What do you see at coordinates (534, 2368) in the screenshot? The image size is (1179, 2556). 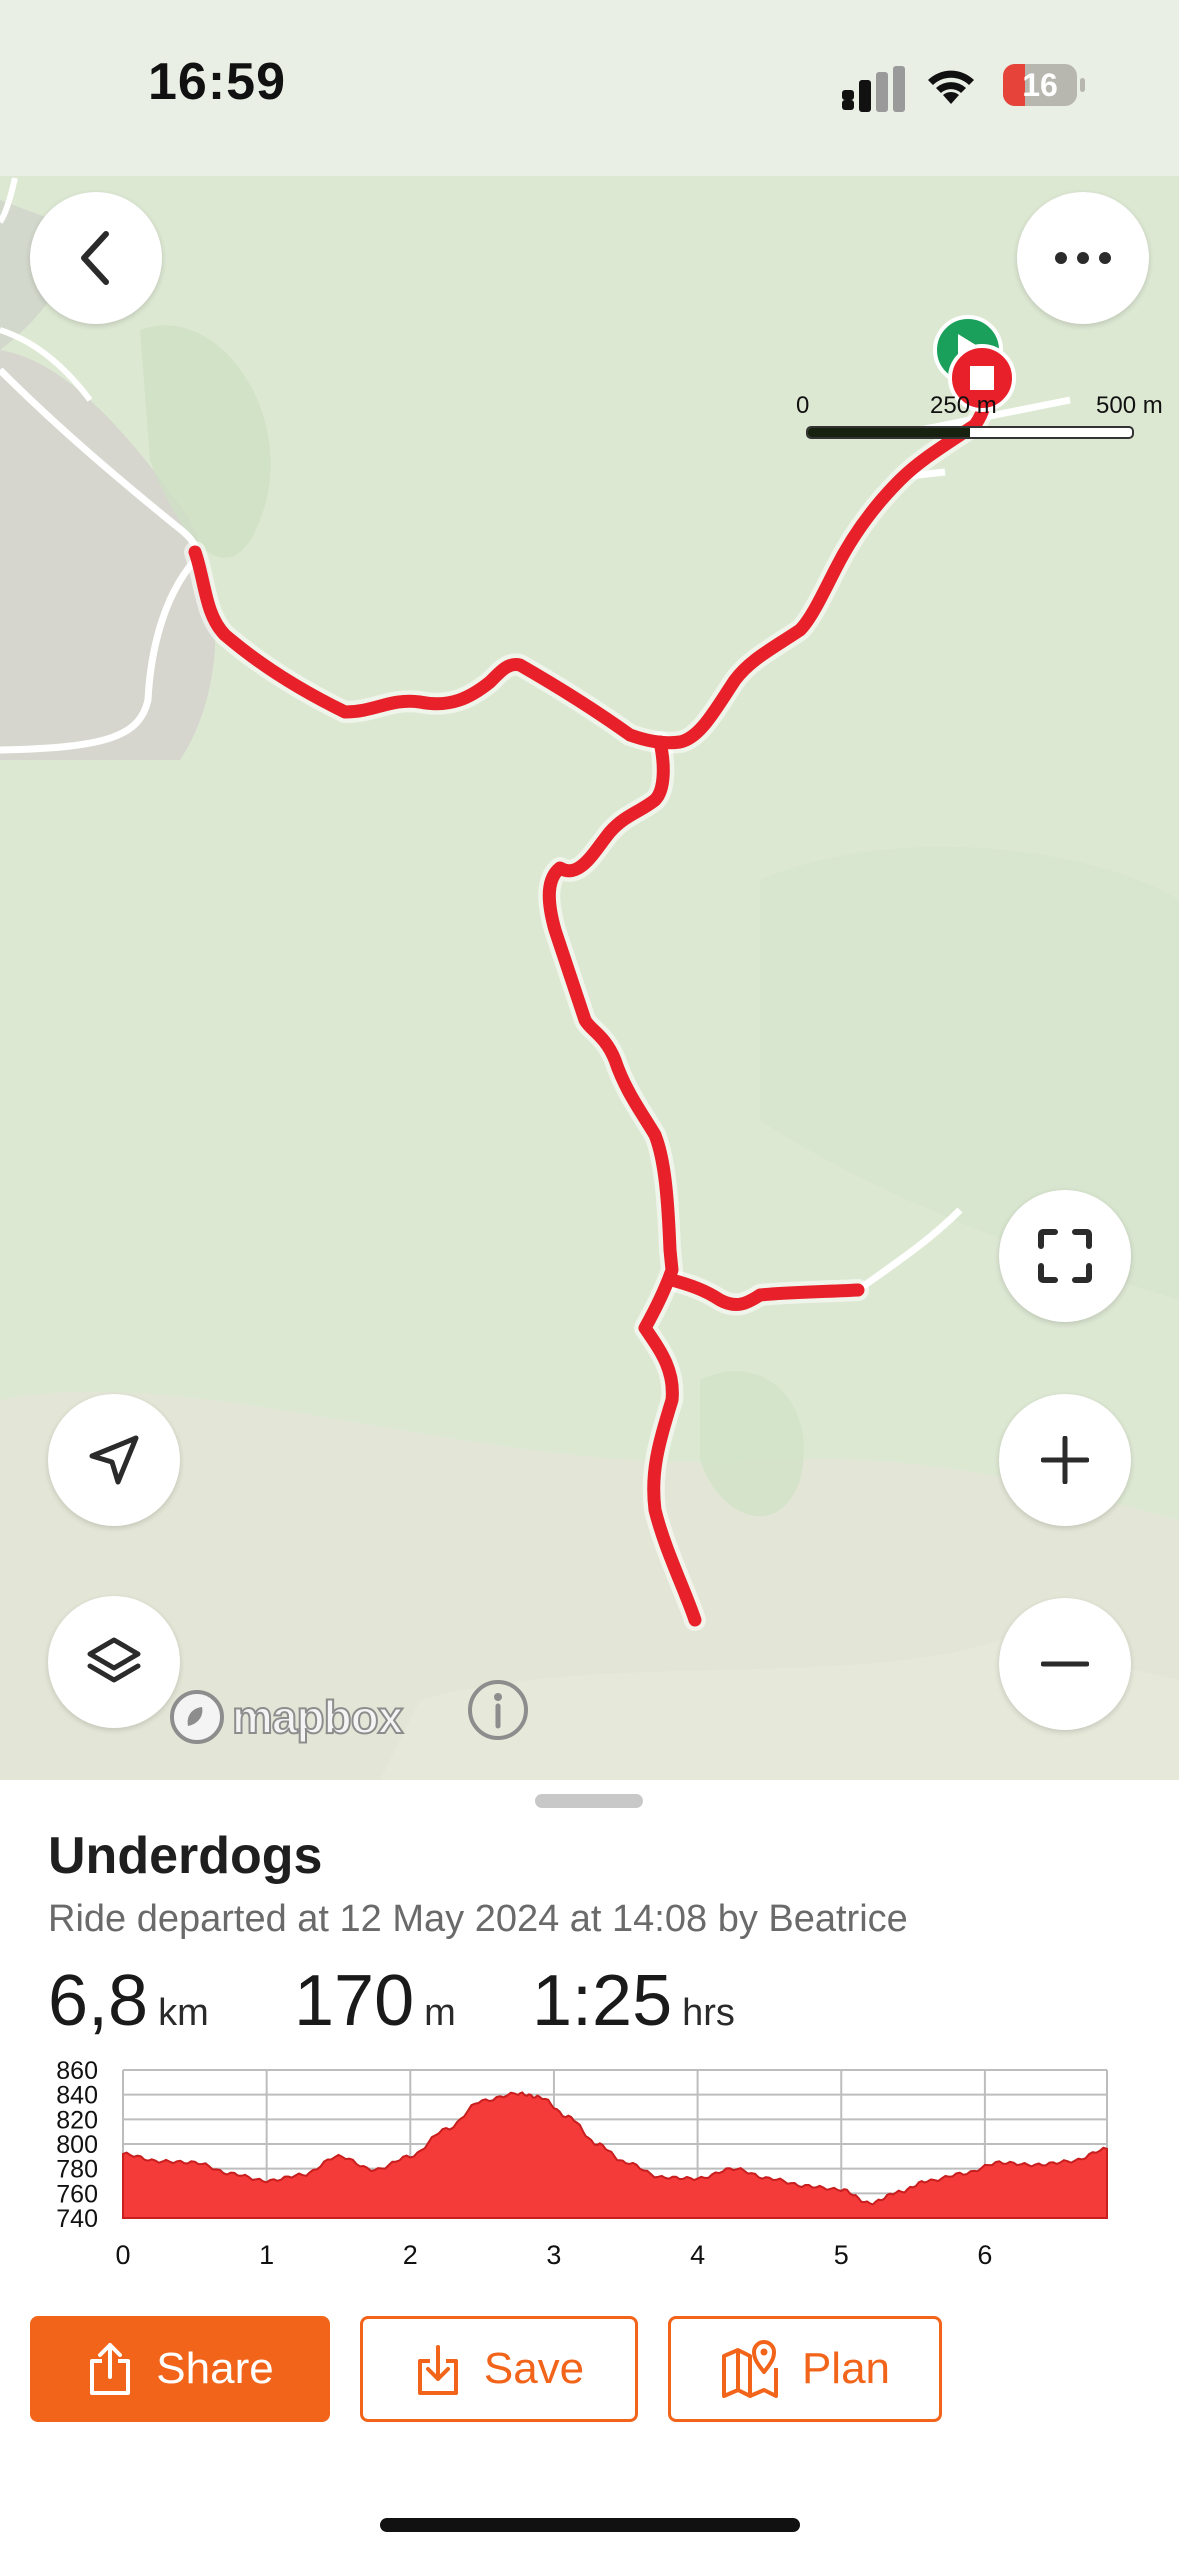 I see `save-label: Save` at bounding box center [534, 2368].